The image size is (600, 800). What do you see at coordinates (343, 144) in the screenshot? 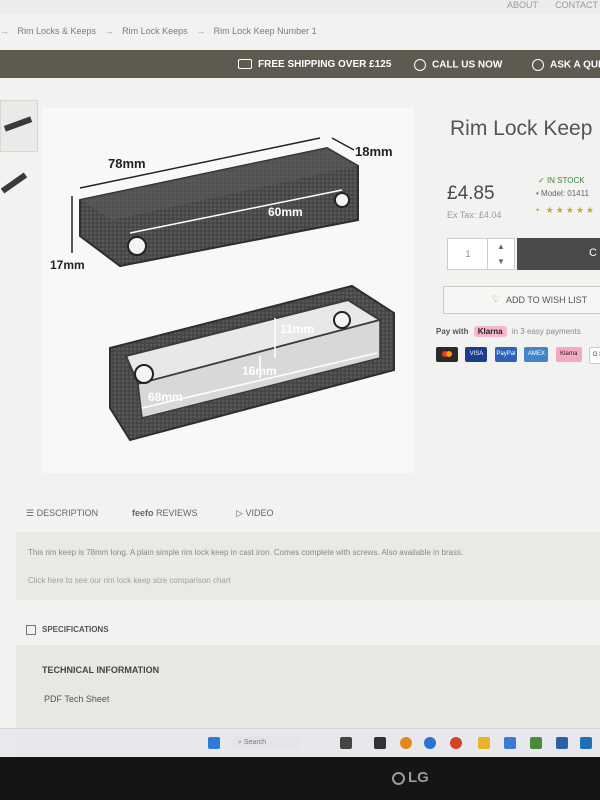
I see `dimension-line` at bounding box center [343, 144].